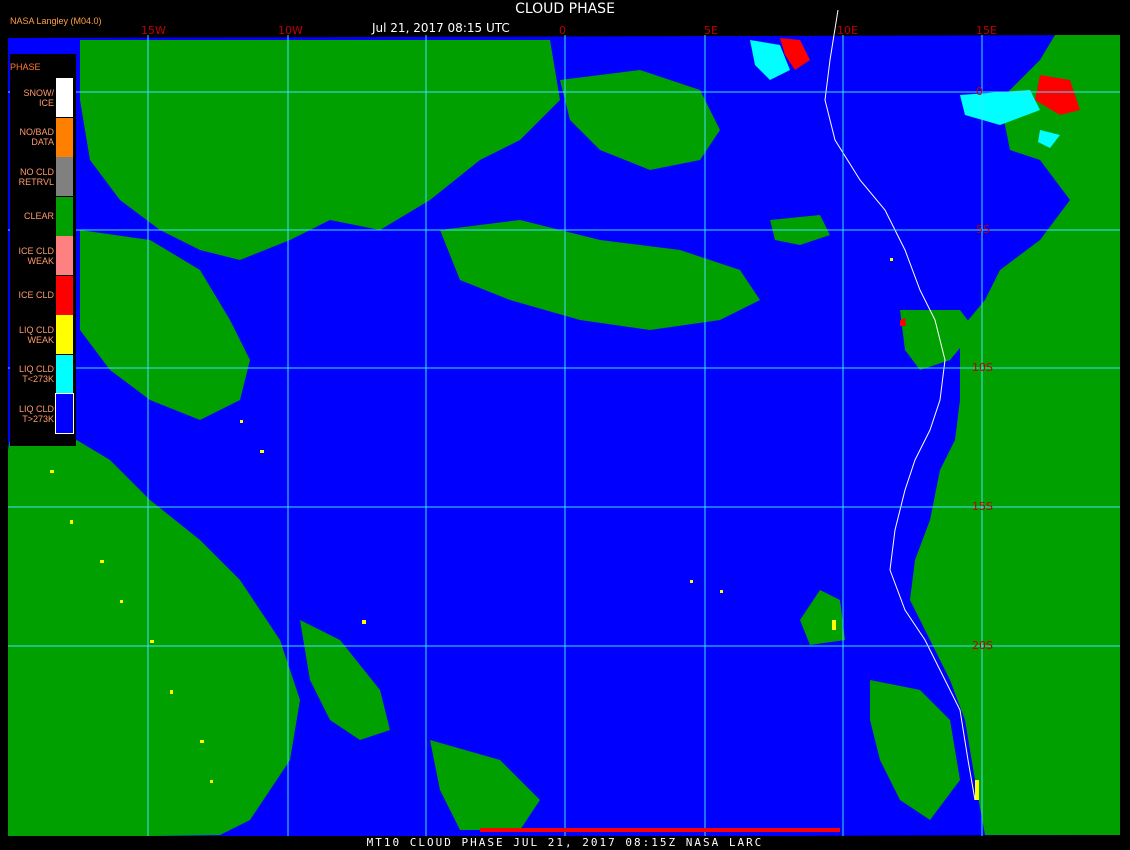  I want to click on legend-label: NO CLD RETRVL, so click(36, 176).